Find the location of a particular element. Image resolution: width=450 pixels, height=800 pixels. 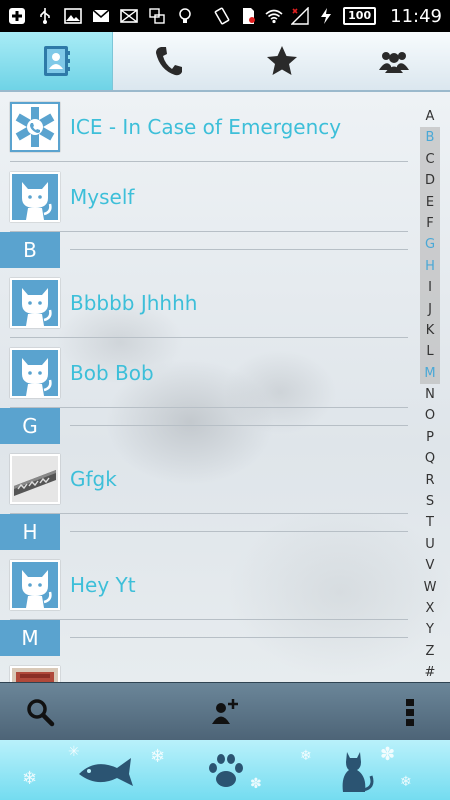

section-header-g: G is located at coordinates (207, 426).